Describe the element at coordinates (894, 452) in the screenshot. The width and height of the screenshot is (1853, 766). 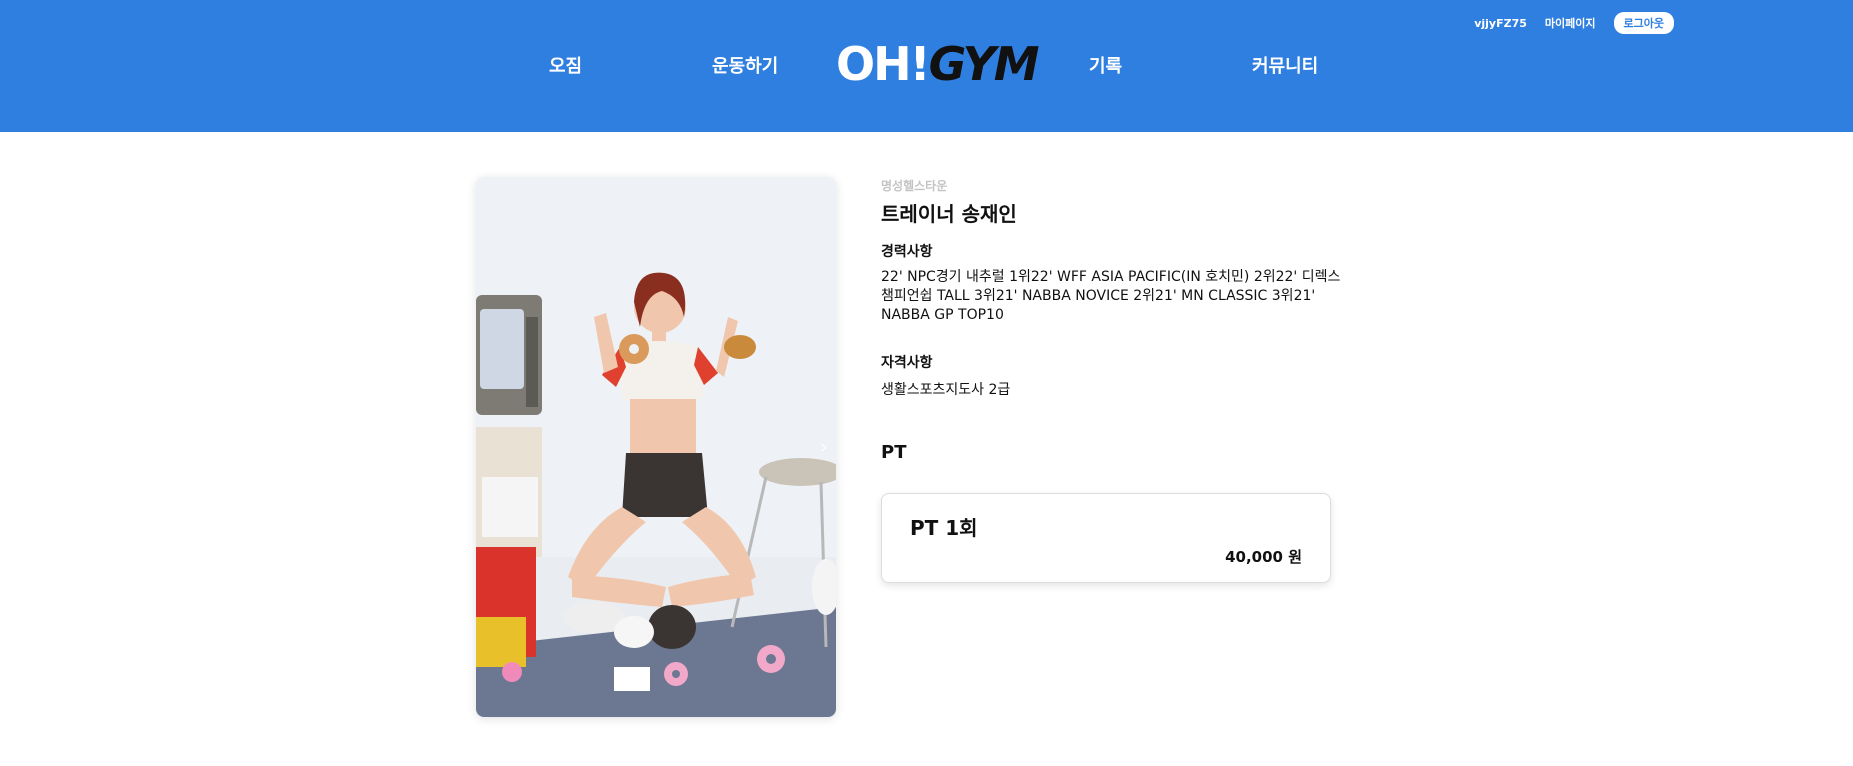
I see `pt-heading: PT` at that location.